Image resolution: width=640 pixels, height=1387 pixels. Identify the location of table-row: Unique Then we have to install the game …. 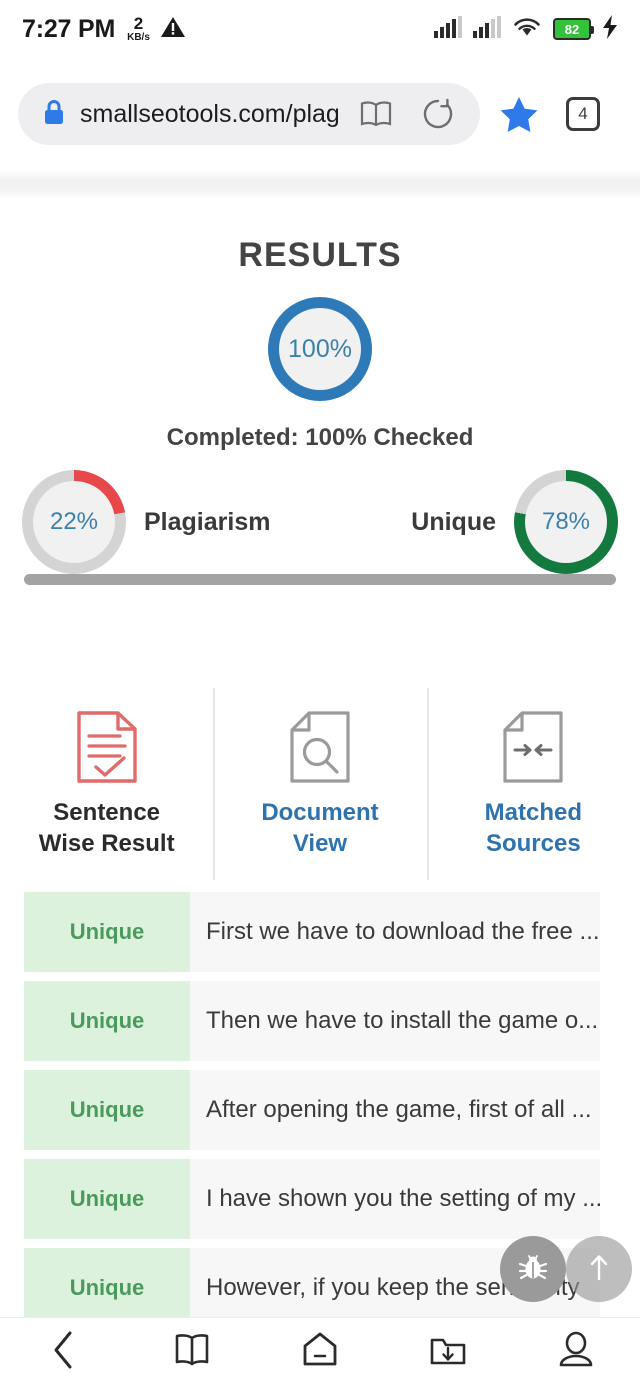
(312, 1021).